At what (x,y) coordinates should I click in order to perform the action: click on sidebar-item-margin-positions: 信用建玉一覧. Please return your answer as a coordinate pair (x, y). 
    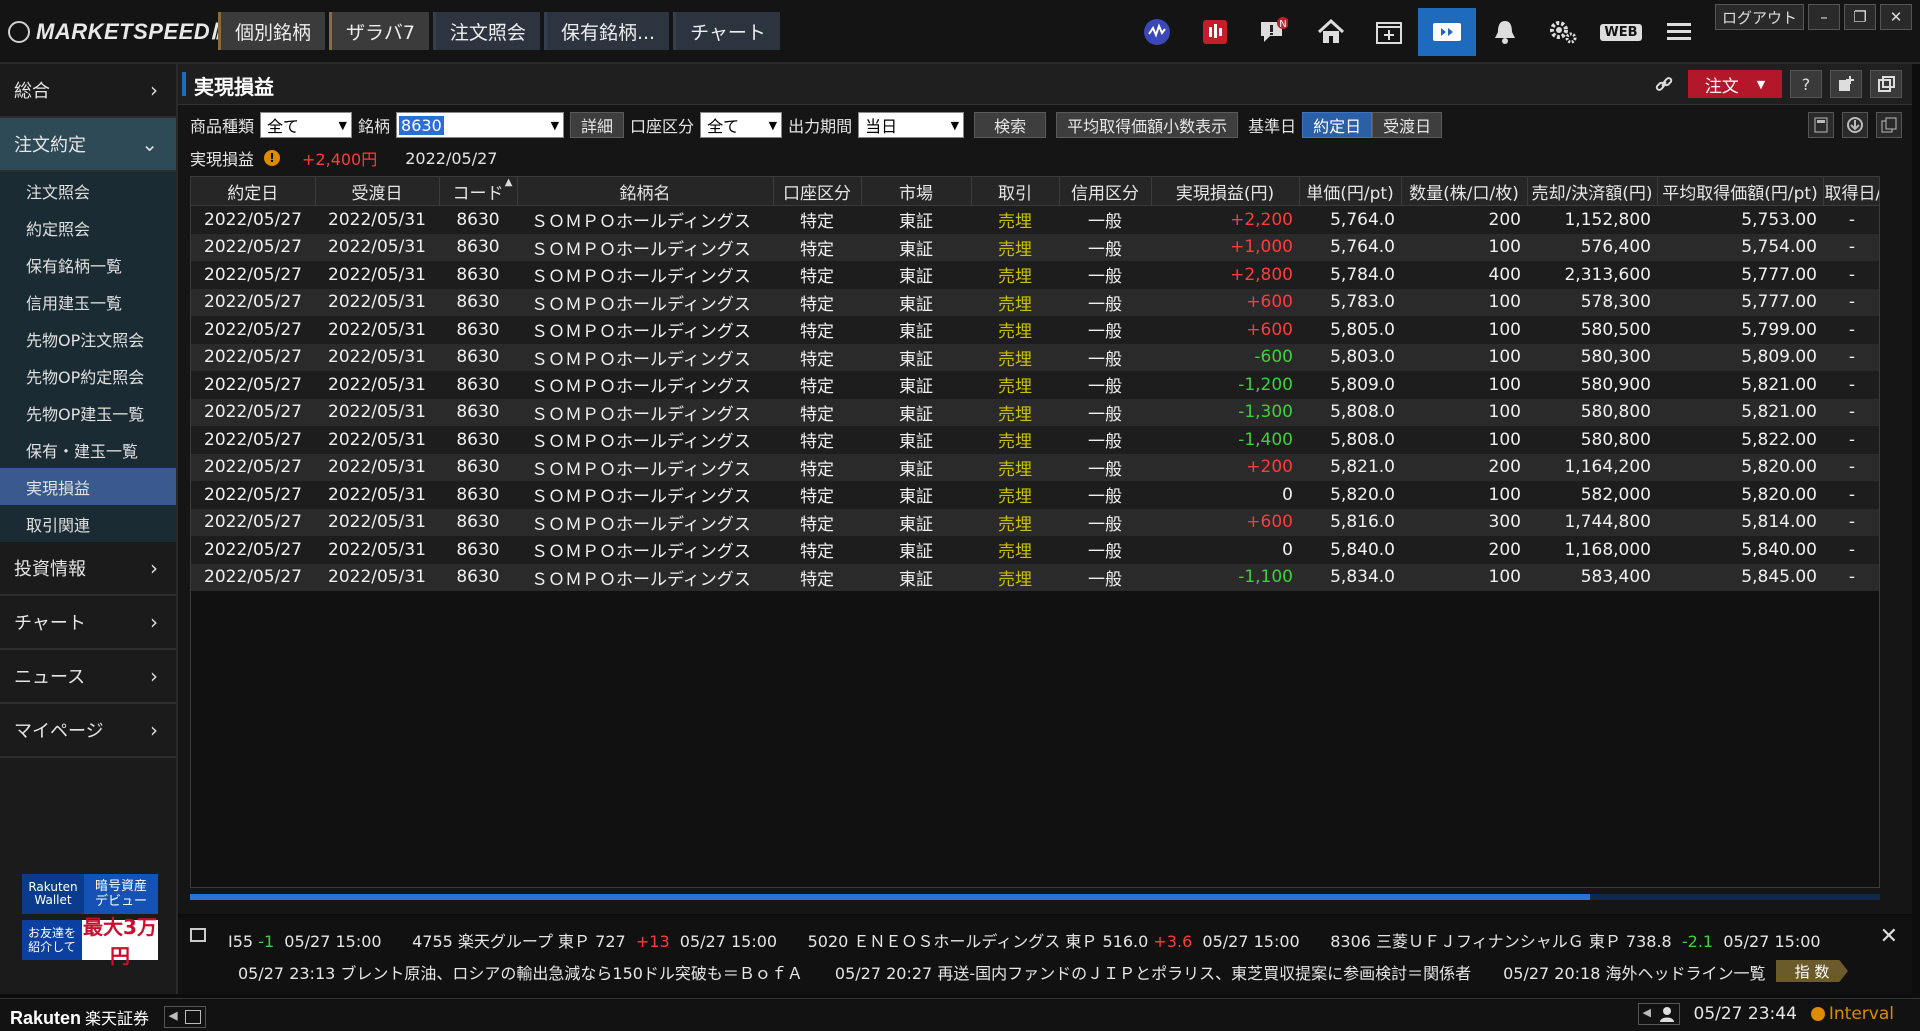
    Looking at the image, I should click on (88, 301).